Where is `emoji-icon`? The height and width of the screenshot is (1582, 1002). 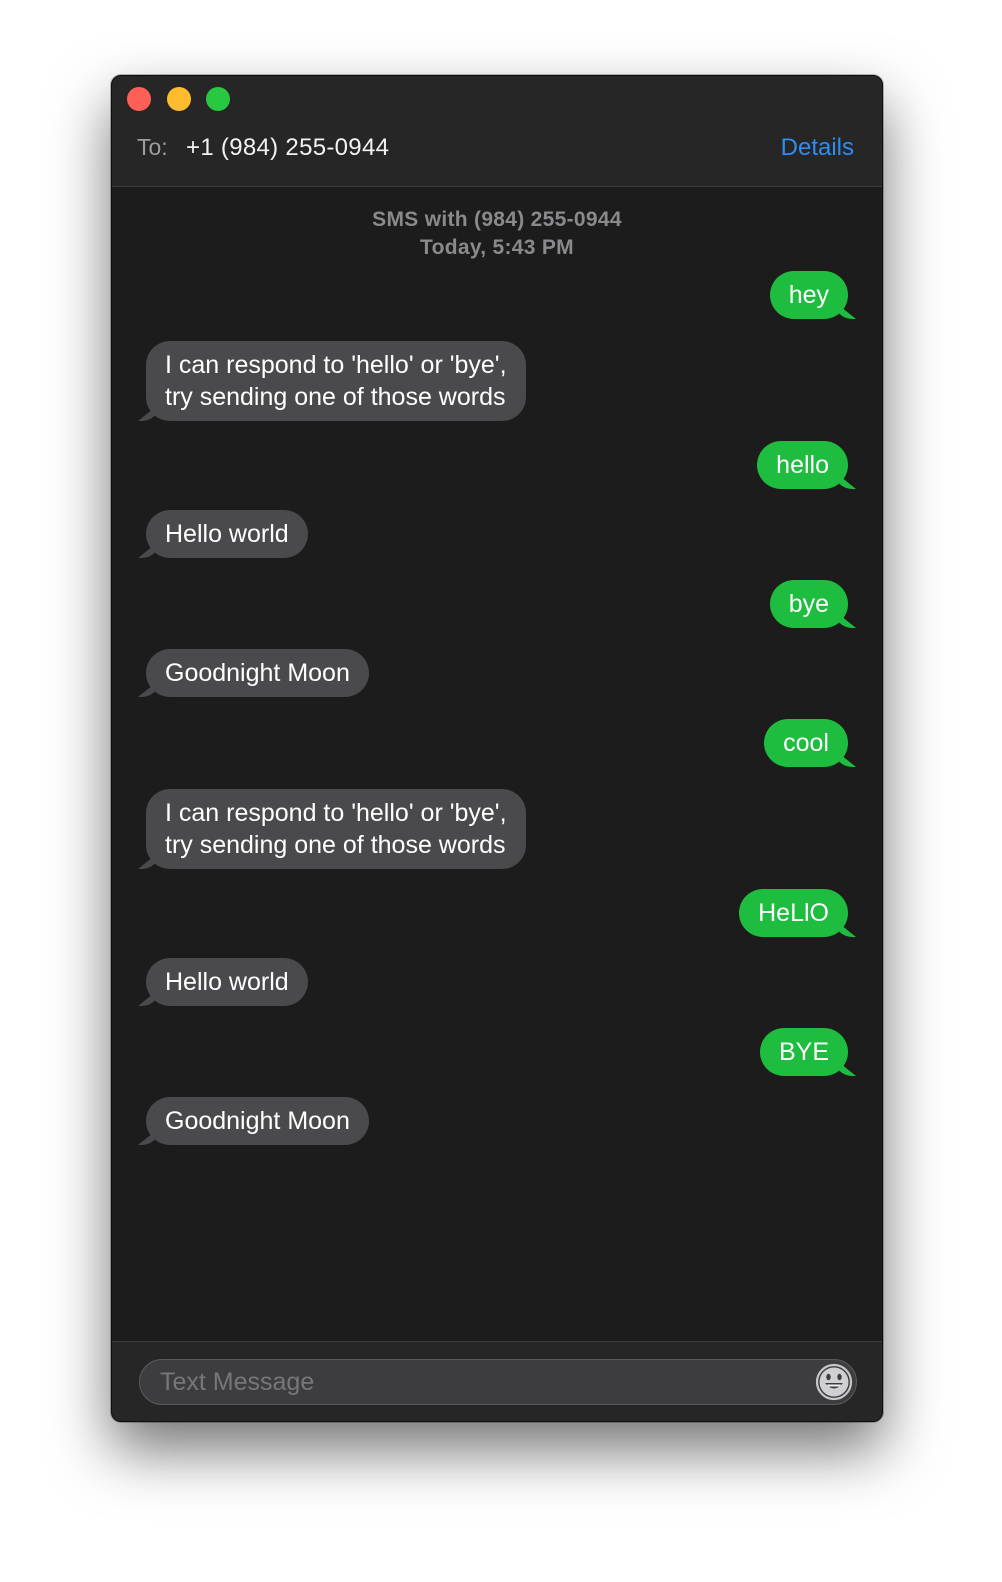 emoji-icon is located at coordinates (834, 1382).